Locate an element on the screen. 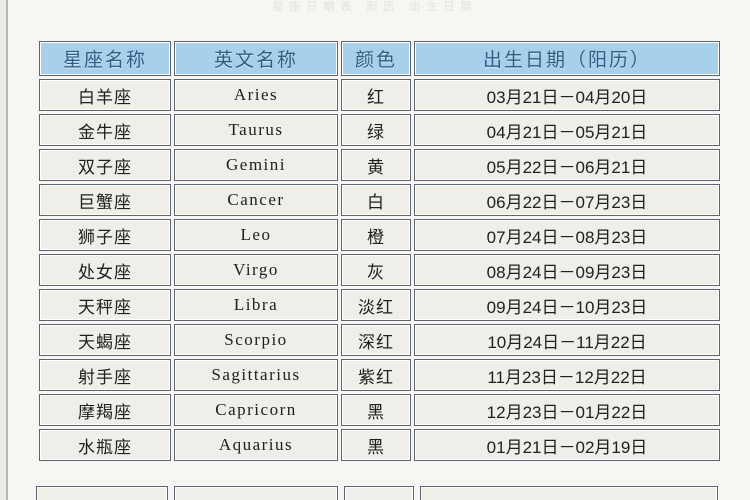  cell-color: 白 is located at coordinates (376, 200).